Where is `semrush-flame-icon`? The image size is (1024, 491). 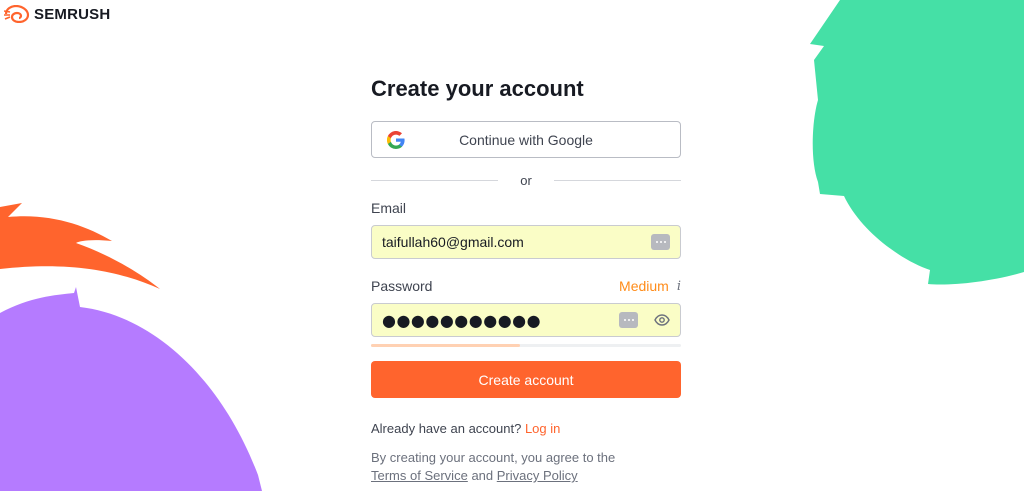
semrush-flame-icon is located at coordinates (17, 14).